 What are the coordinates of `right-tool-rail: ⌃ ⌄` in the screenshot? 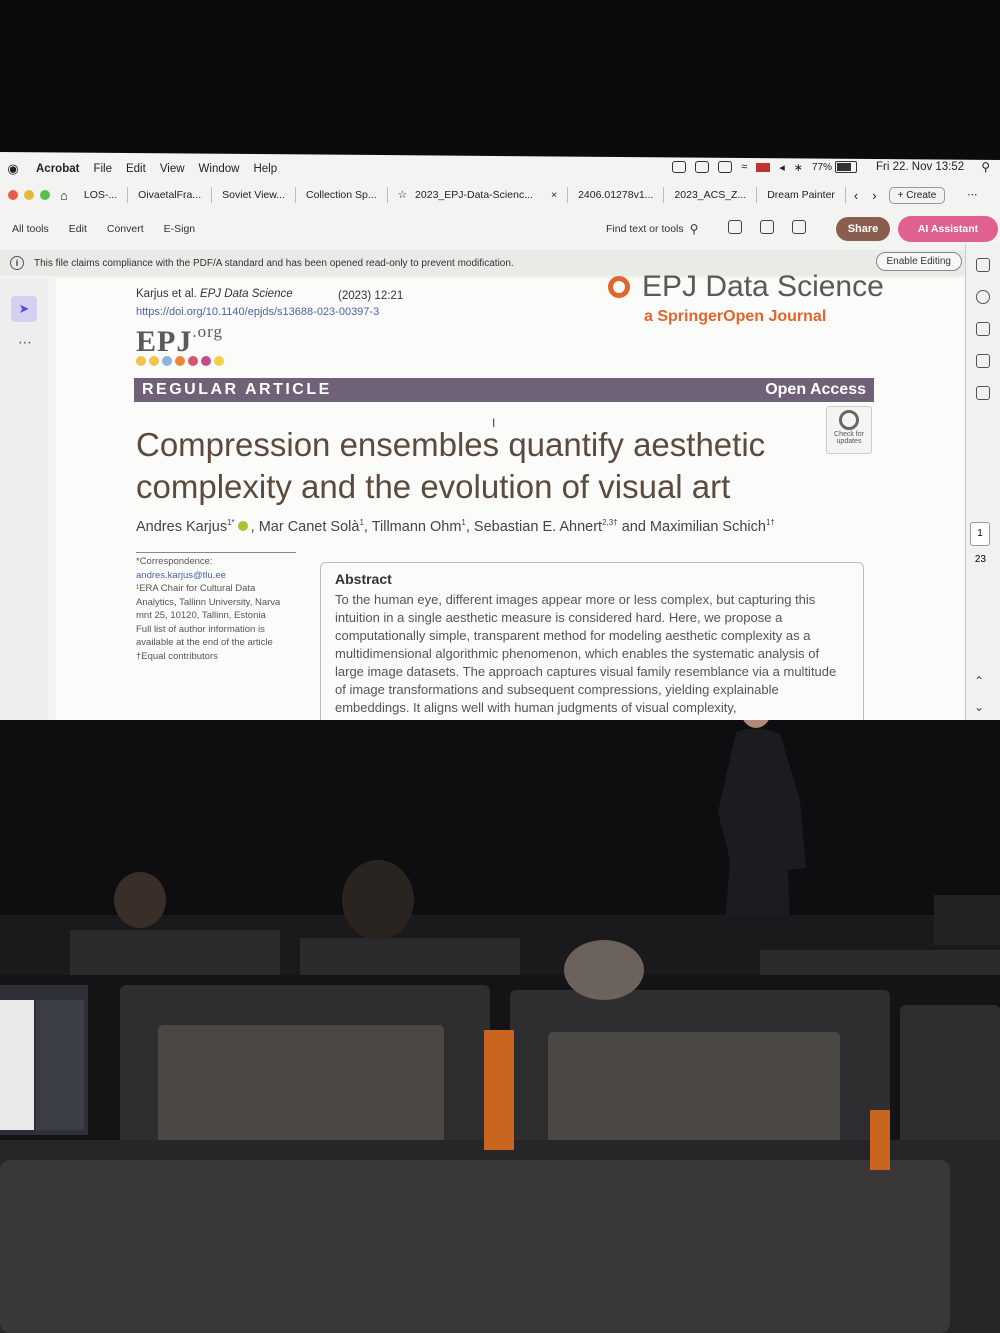 It's located at (982, 482).